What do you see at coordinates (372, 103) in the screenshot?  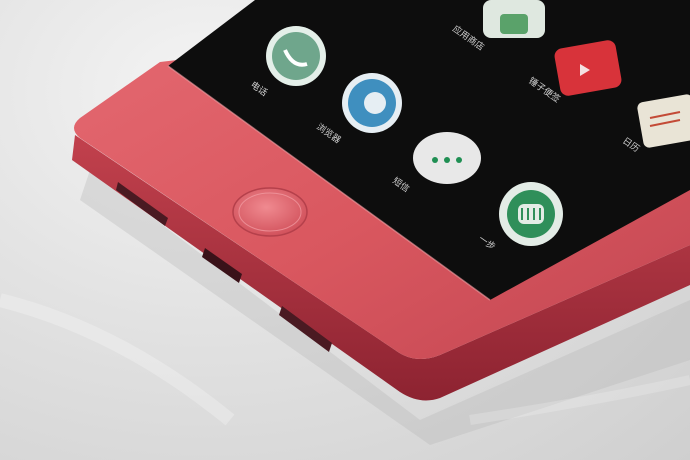 I see `app-icon-browser` at bounding box center [372, 103].